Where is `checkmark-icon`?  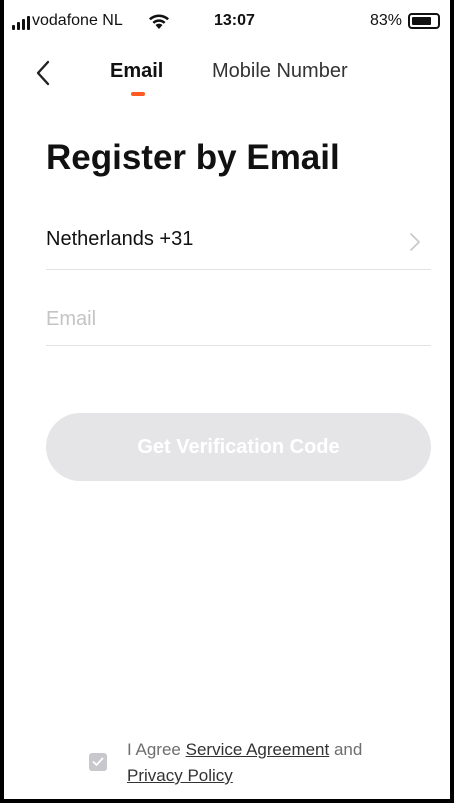
checkmark-icon is located at coordinates (98, 761).